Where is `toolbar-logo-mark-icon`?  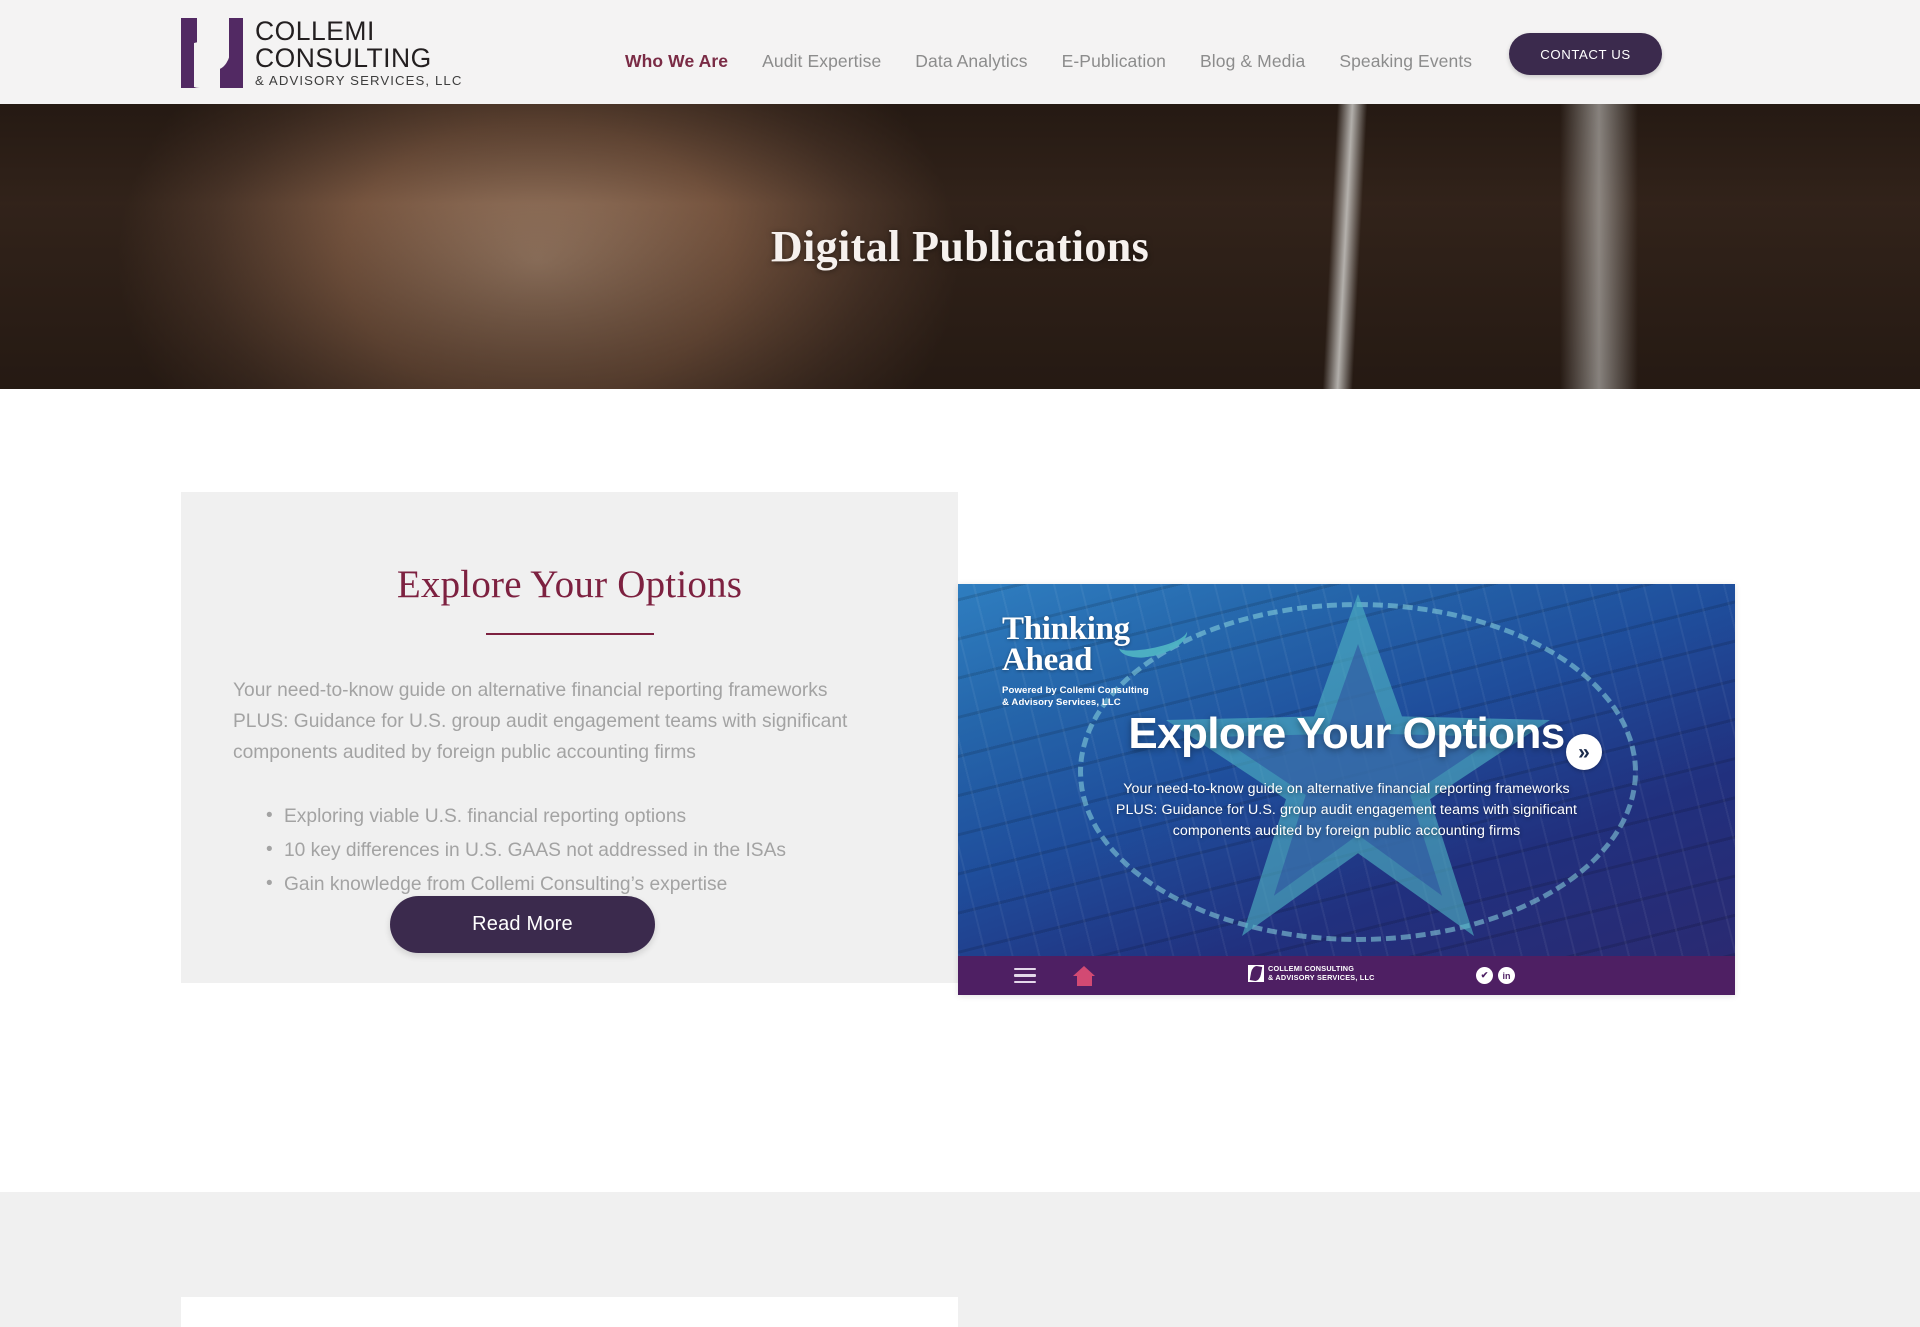 toolbar-logo-mark-icon is located at coordinates (1256, 973).